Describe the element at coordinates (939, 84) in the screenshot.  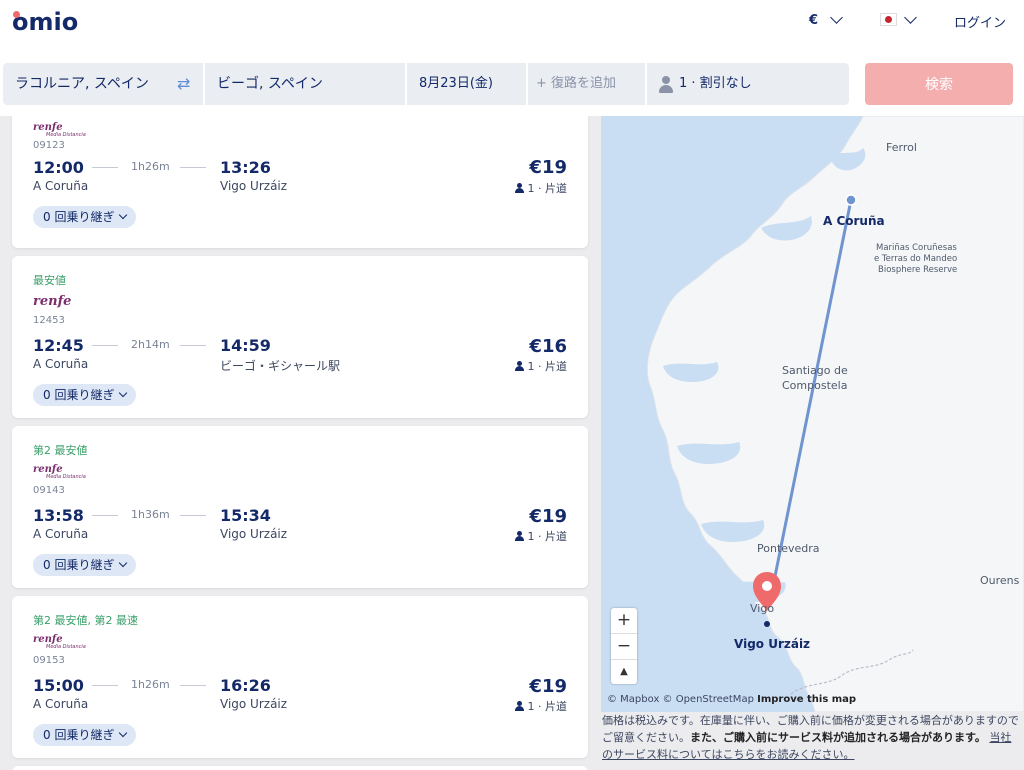
I see `search-button: 検索` at that location.